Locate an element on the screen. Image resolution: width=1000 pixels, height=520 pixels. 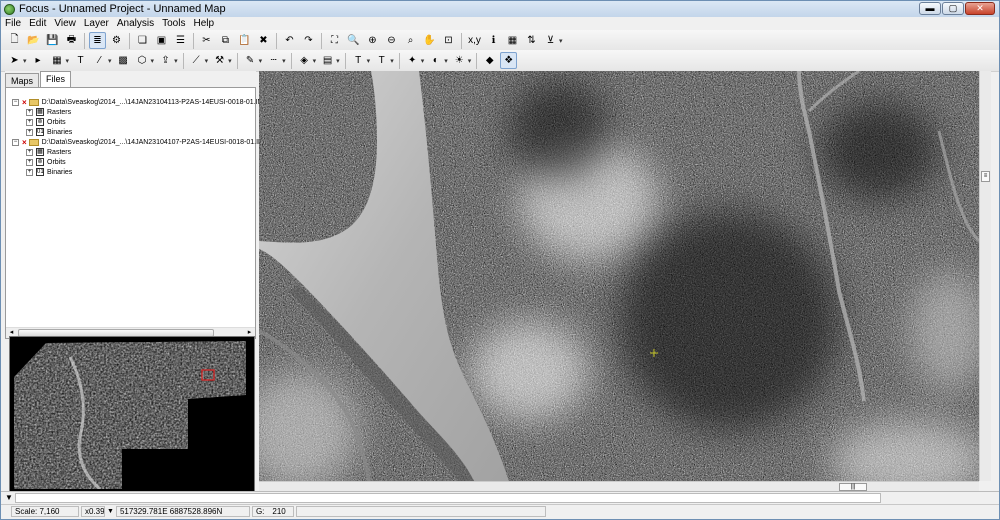
redo-button: ↷ is located at coordinates (308, 40).